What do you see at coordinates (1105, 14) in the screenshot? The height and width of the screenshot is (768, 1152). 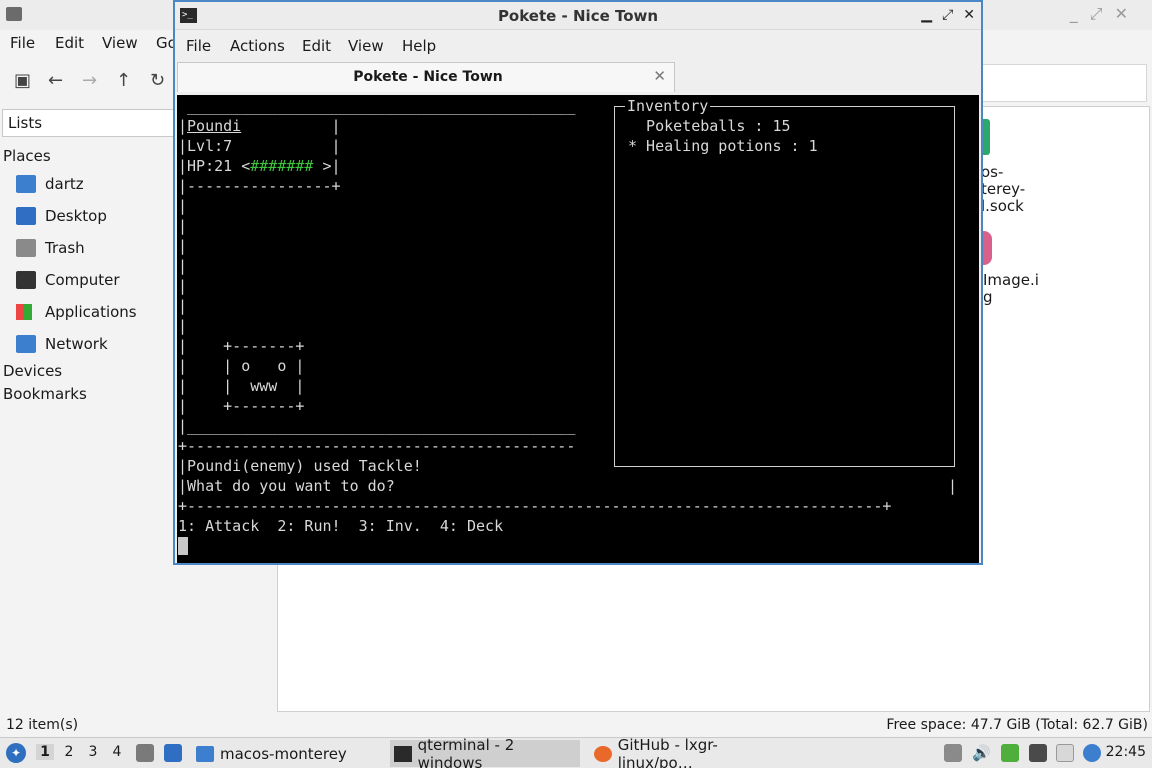 I see `window-controls: _⤢✕` at bounding box center [1105, 14].